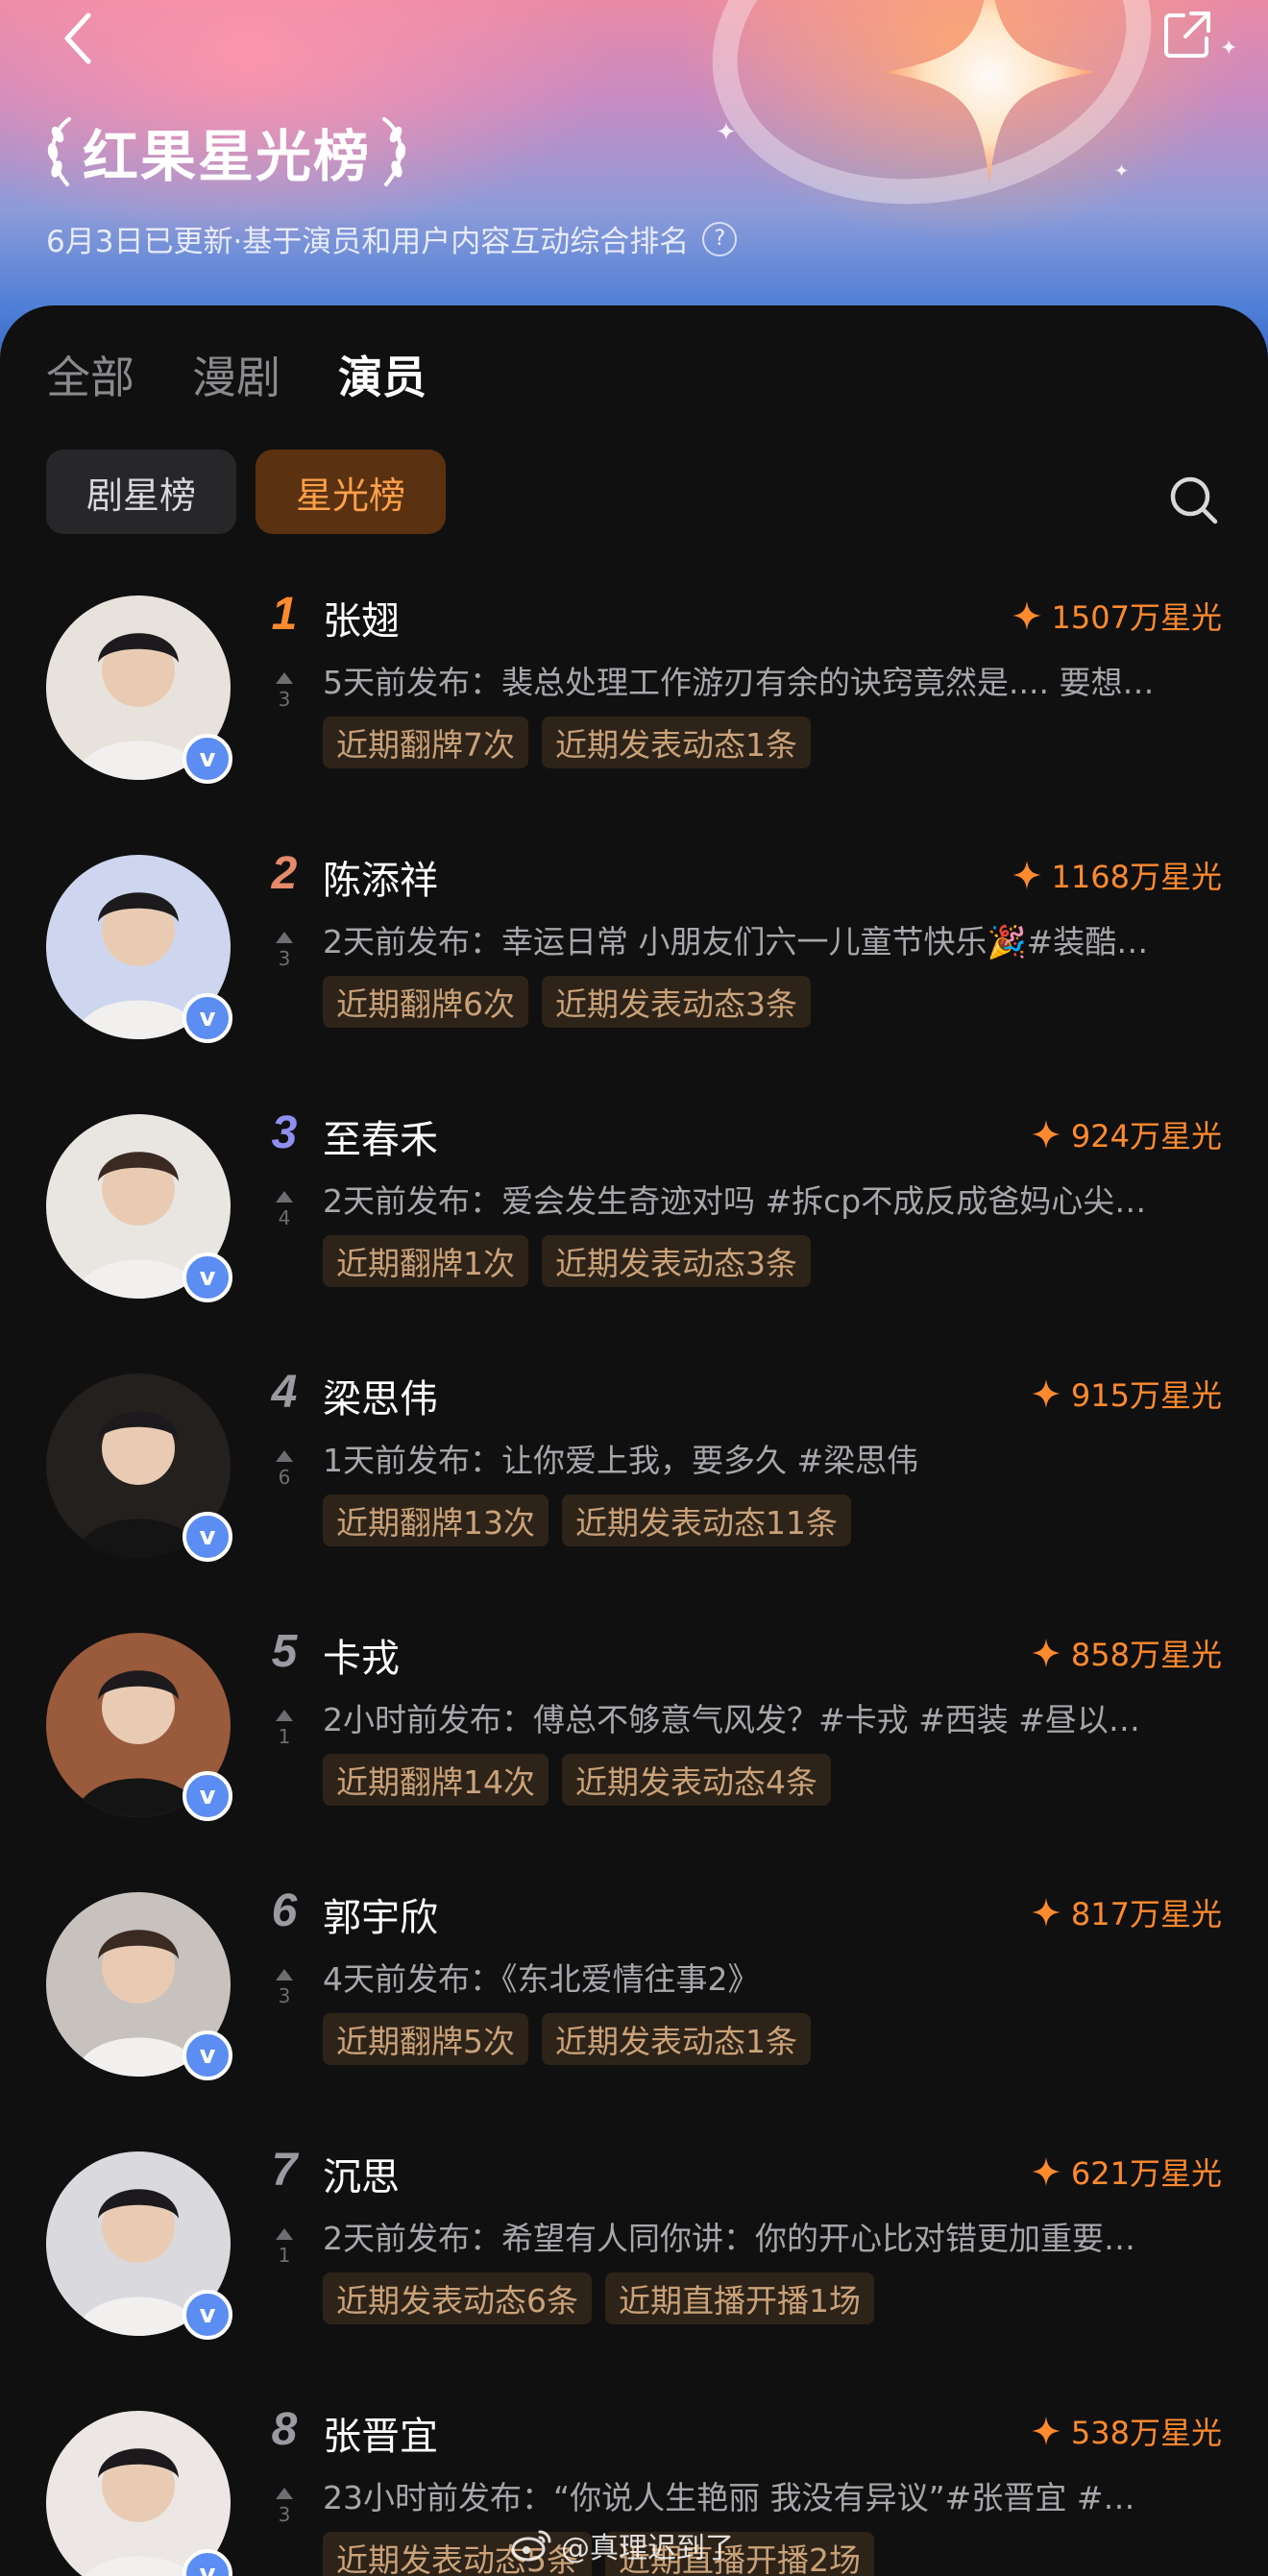 The height and width of the screenshot is (2576, 1268). What do you see at coordinates (79, 38) in the screenshot?
I see `back-icon` at bounding box center [79, 38].